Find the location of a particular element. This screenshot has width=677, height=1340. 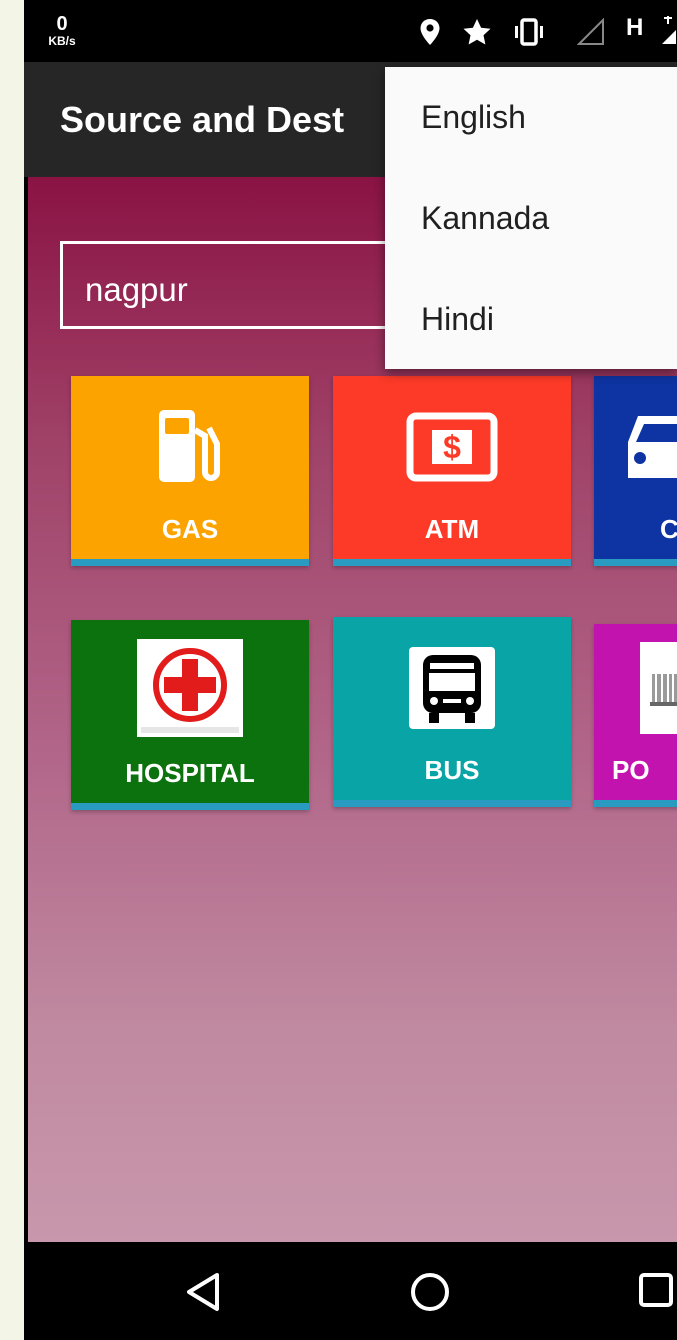

tile-police: PO is located at coordinates (635, 715).